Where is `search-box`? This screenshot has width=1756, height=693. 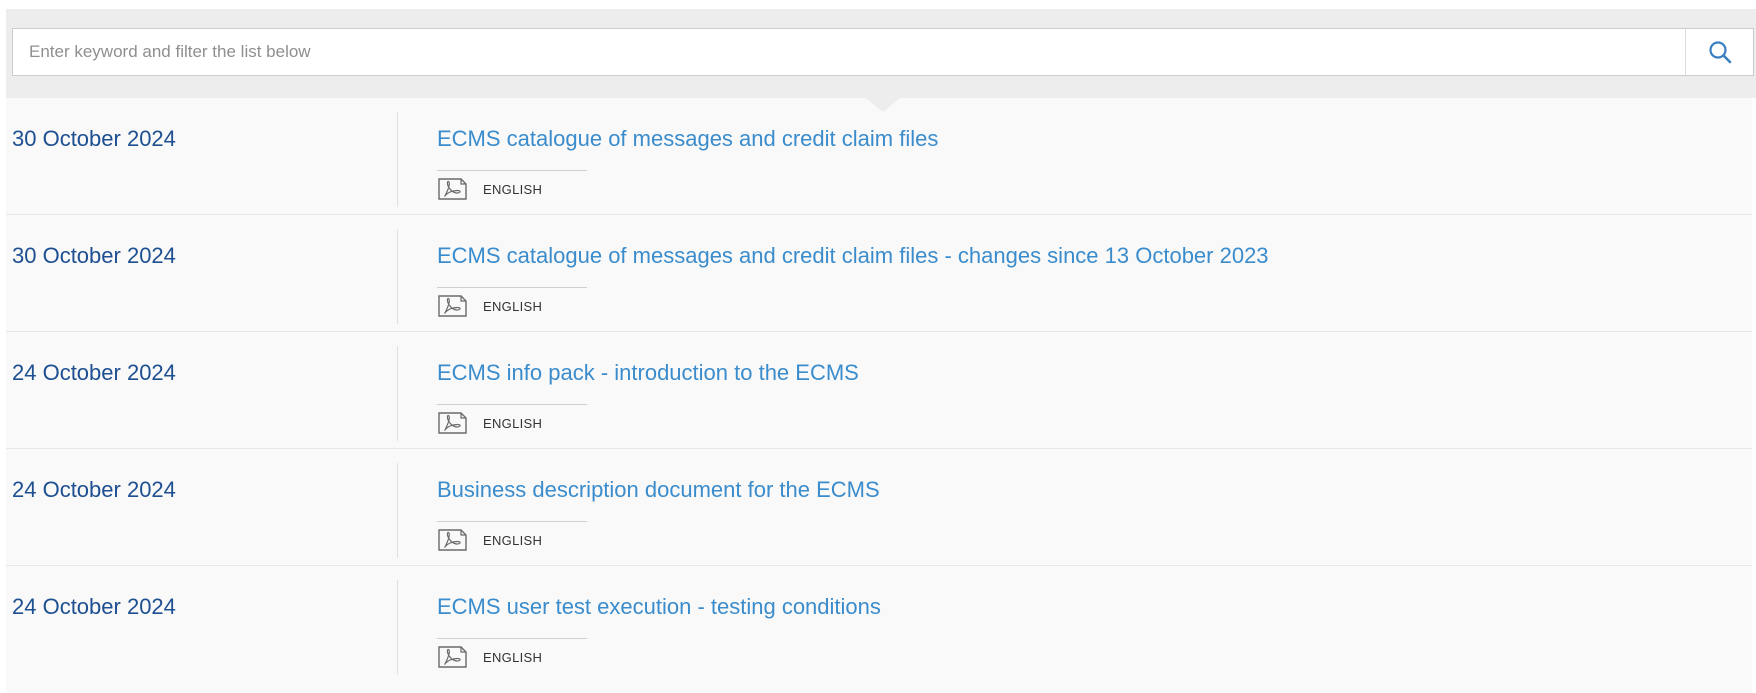
search-box is located at coordinates (883, 52).